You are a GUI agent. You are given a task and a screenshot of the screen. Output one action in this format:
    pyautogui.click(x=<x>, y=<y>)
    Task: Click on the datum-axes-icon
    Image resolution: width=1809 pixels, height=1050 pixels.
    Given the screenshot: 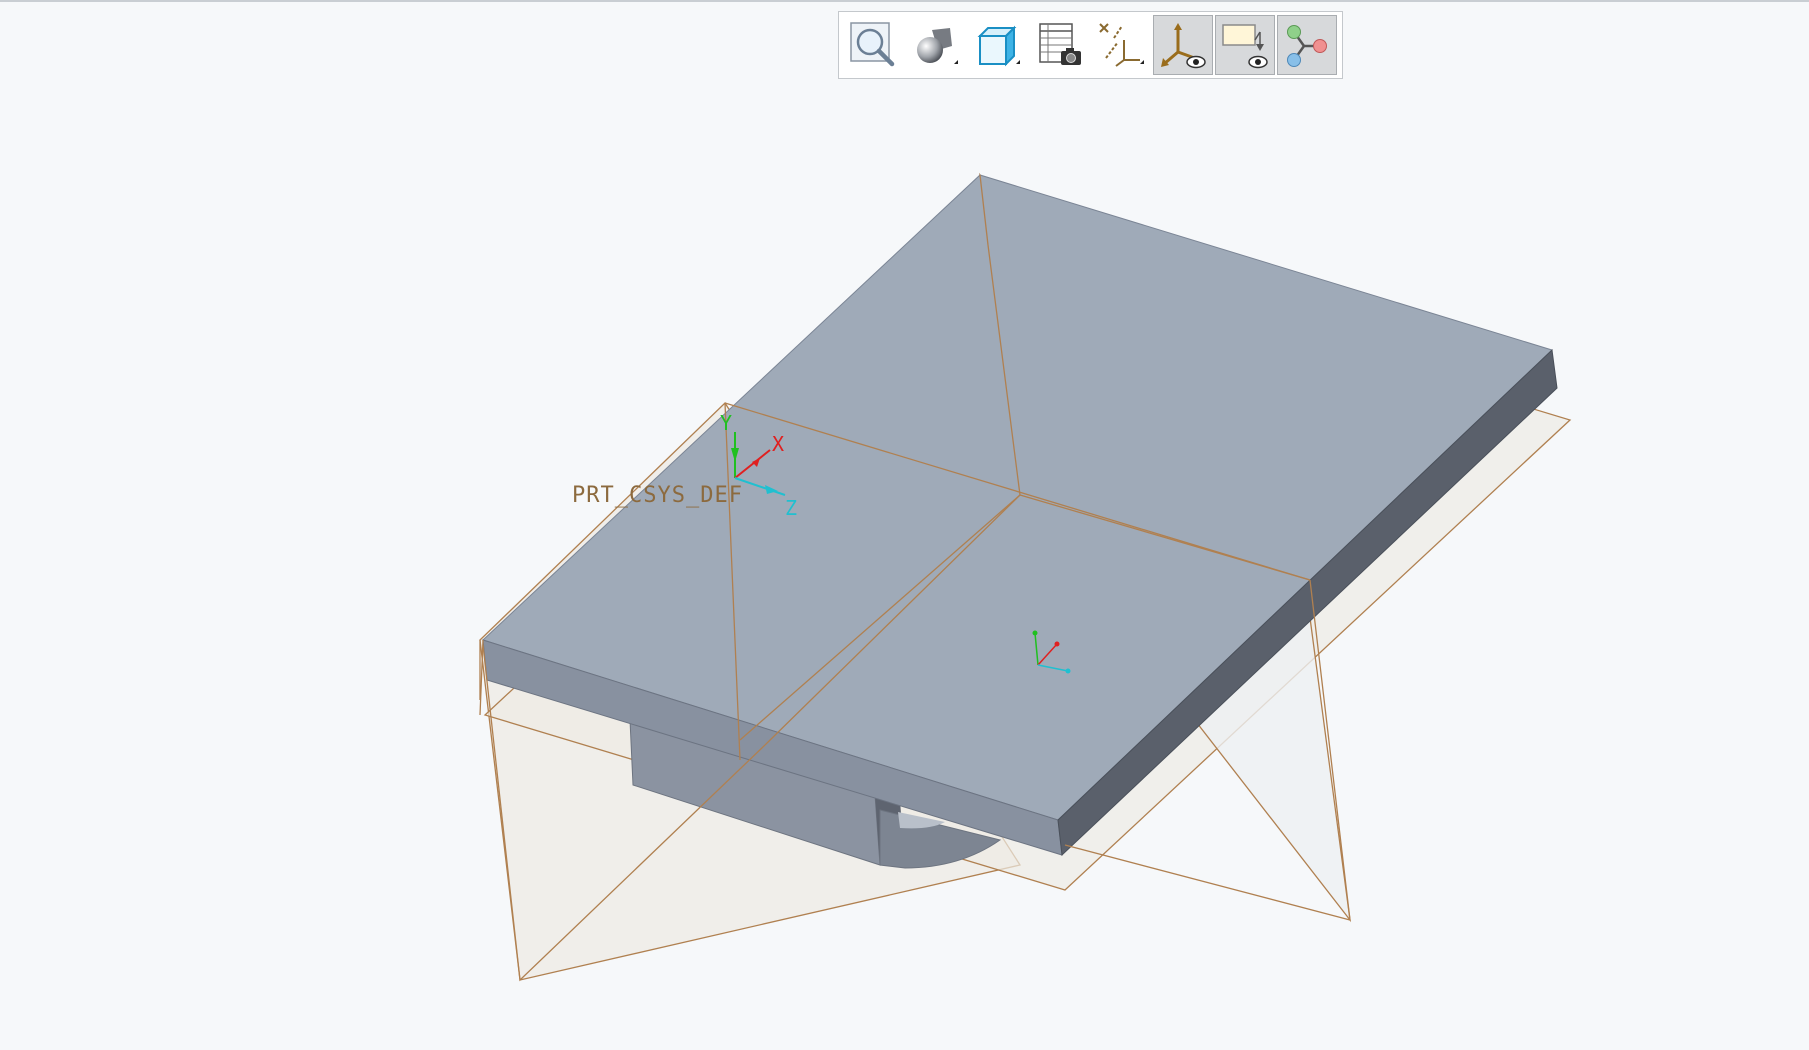 What is the action you would take?
    pyautogui.click(x=1121, y=45)
    